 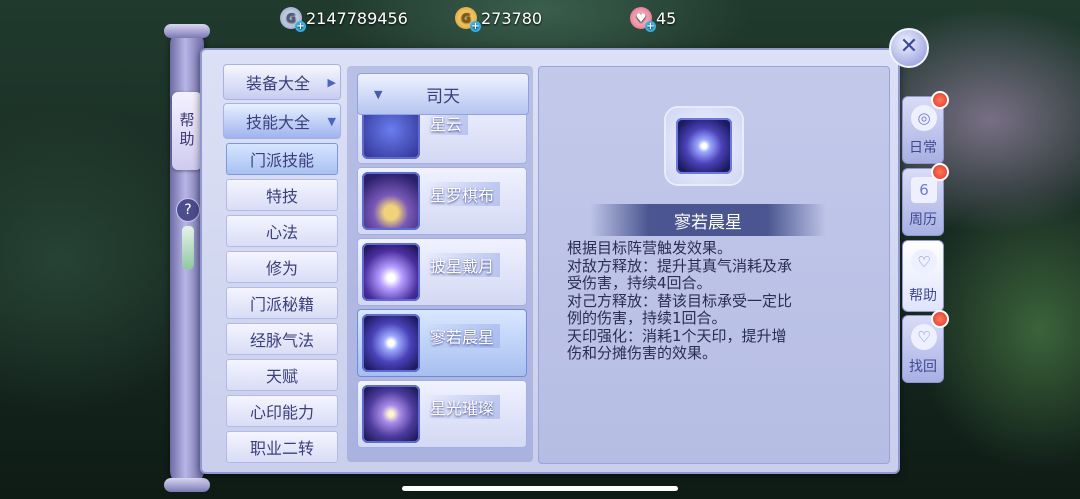 I want to click on skill-item: 星光璀璨, so click(x=442, y=414).